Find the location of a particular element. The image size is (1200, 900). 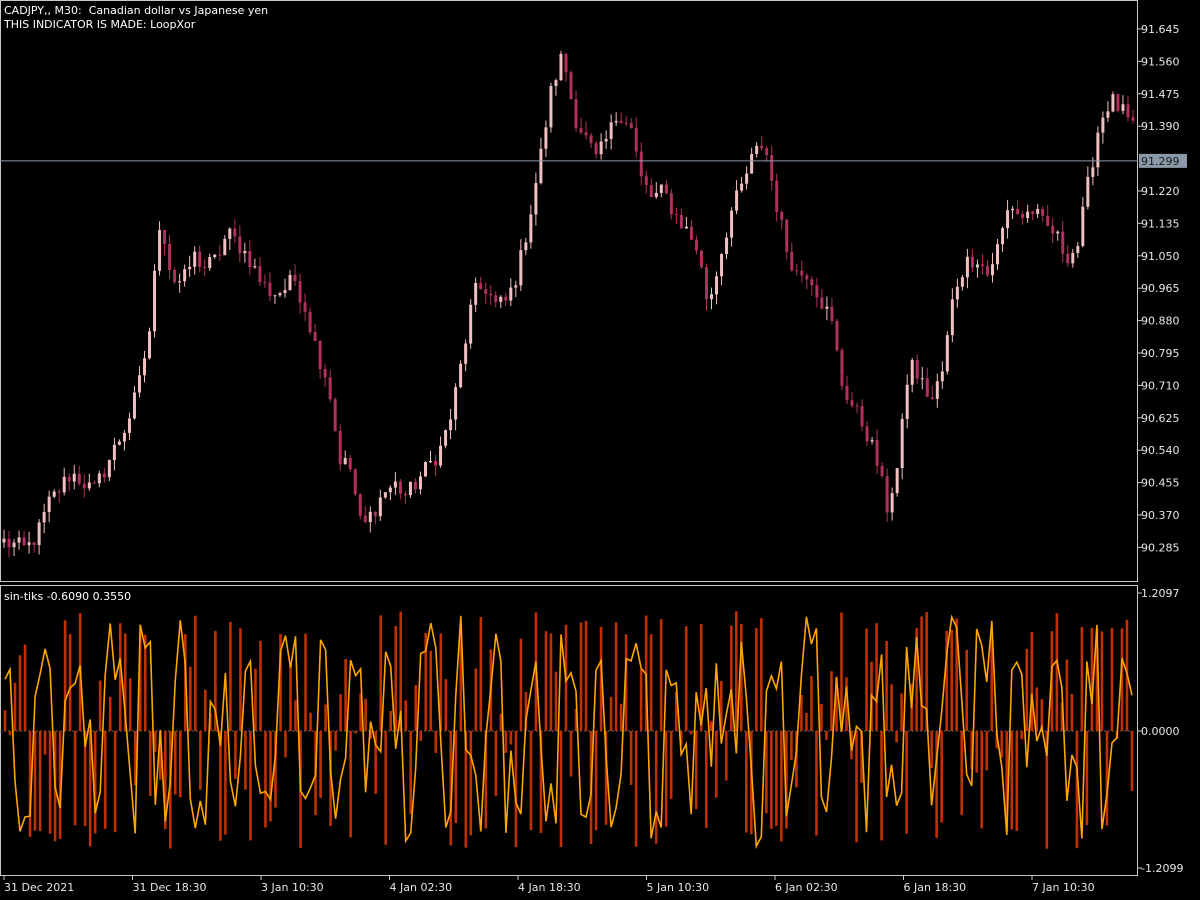

time-tick-label: 6 Jan 18:30 is located at coordinates (935, 887).